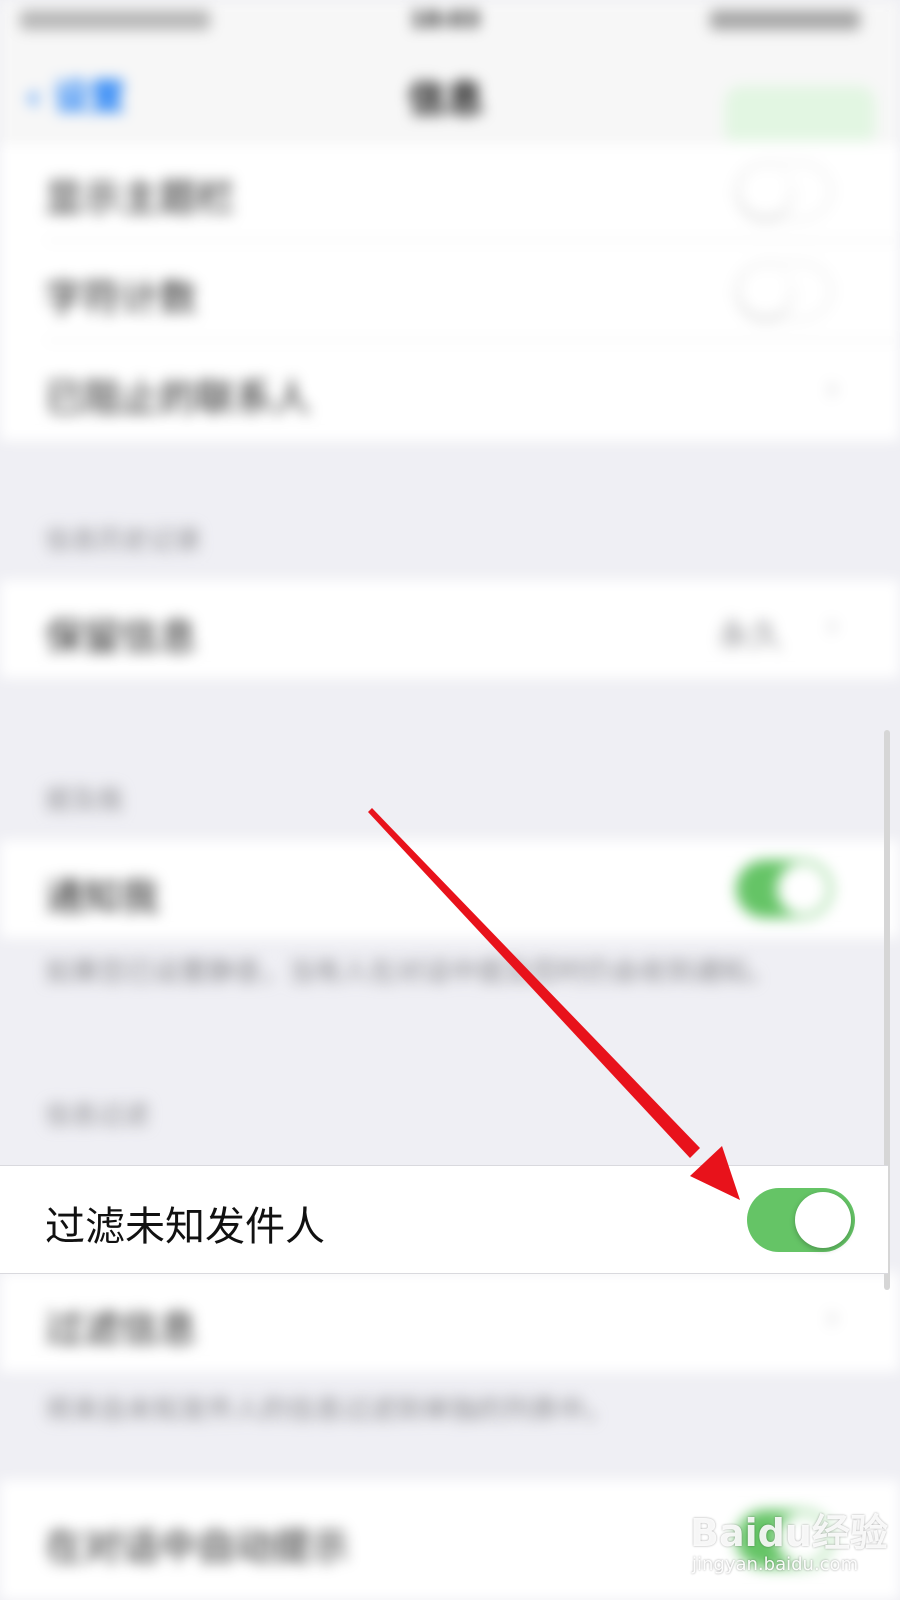  I want to click on toggle-knob, so click(823, 1220).